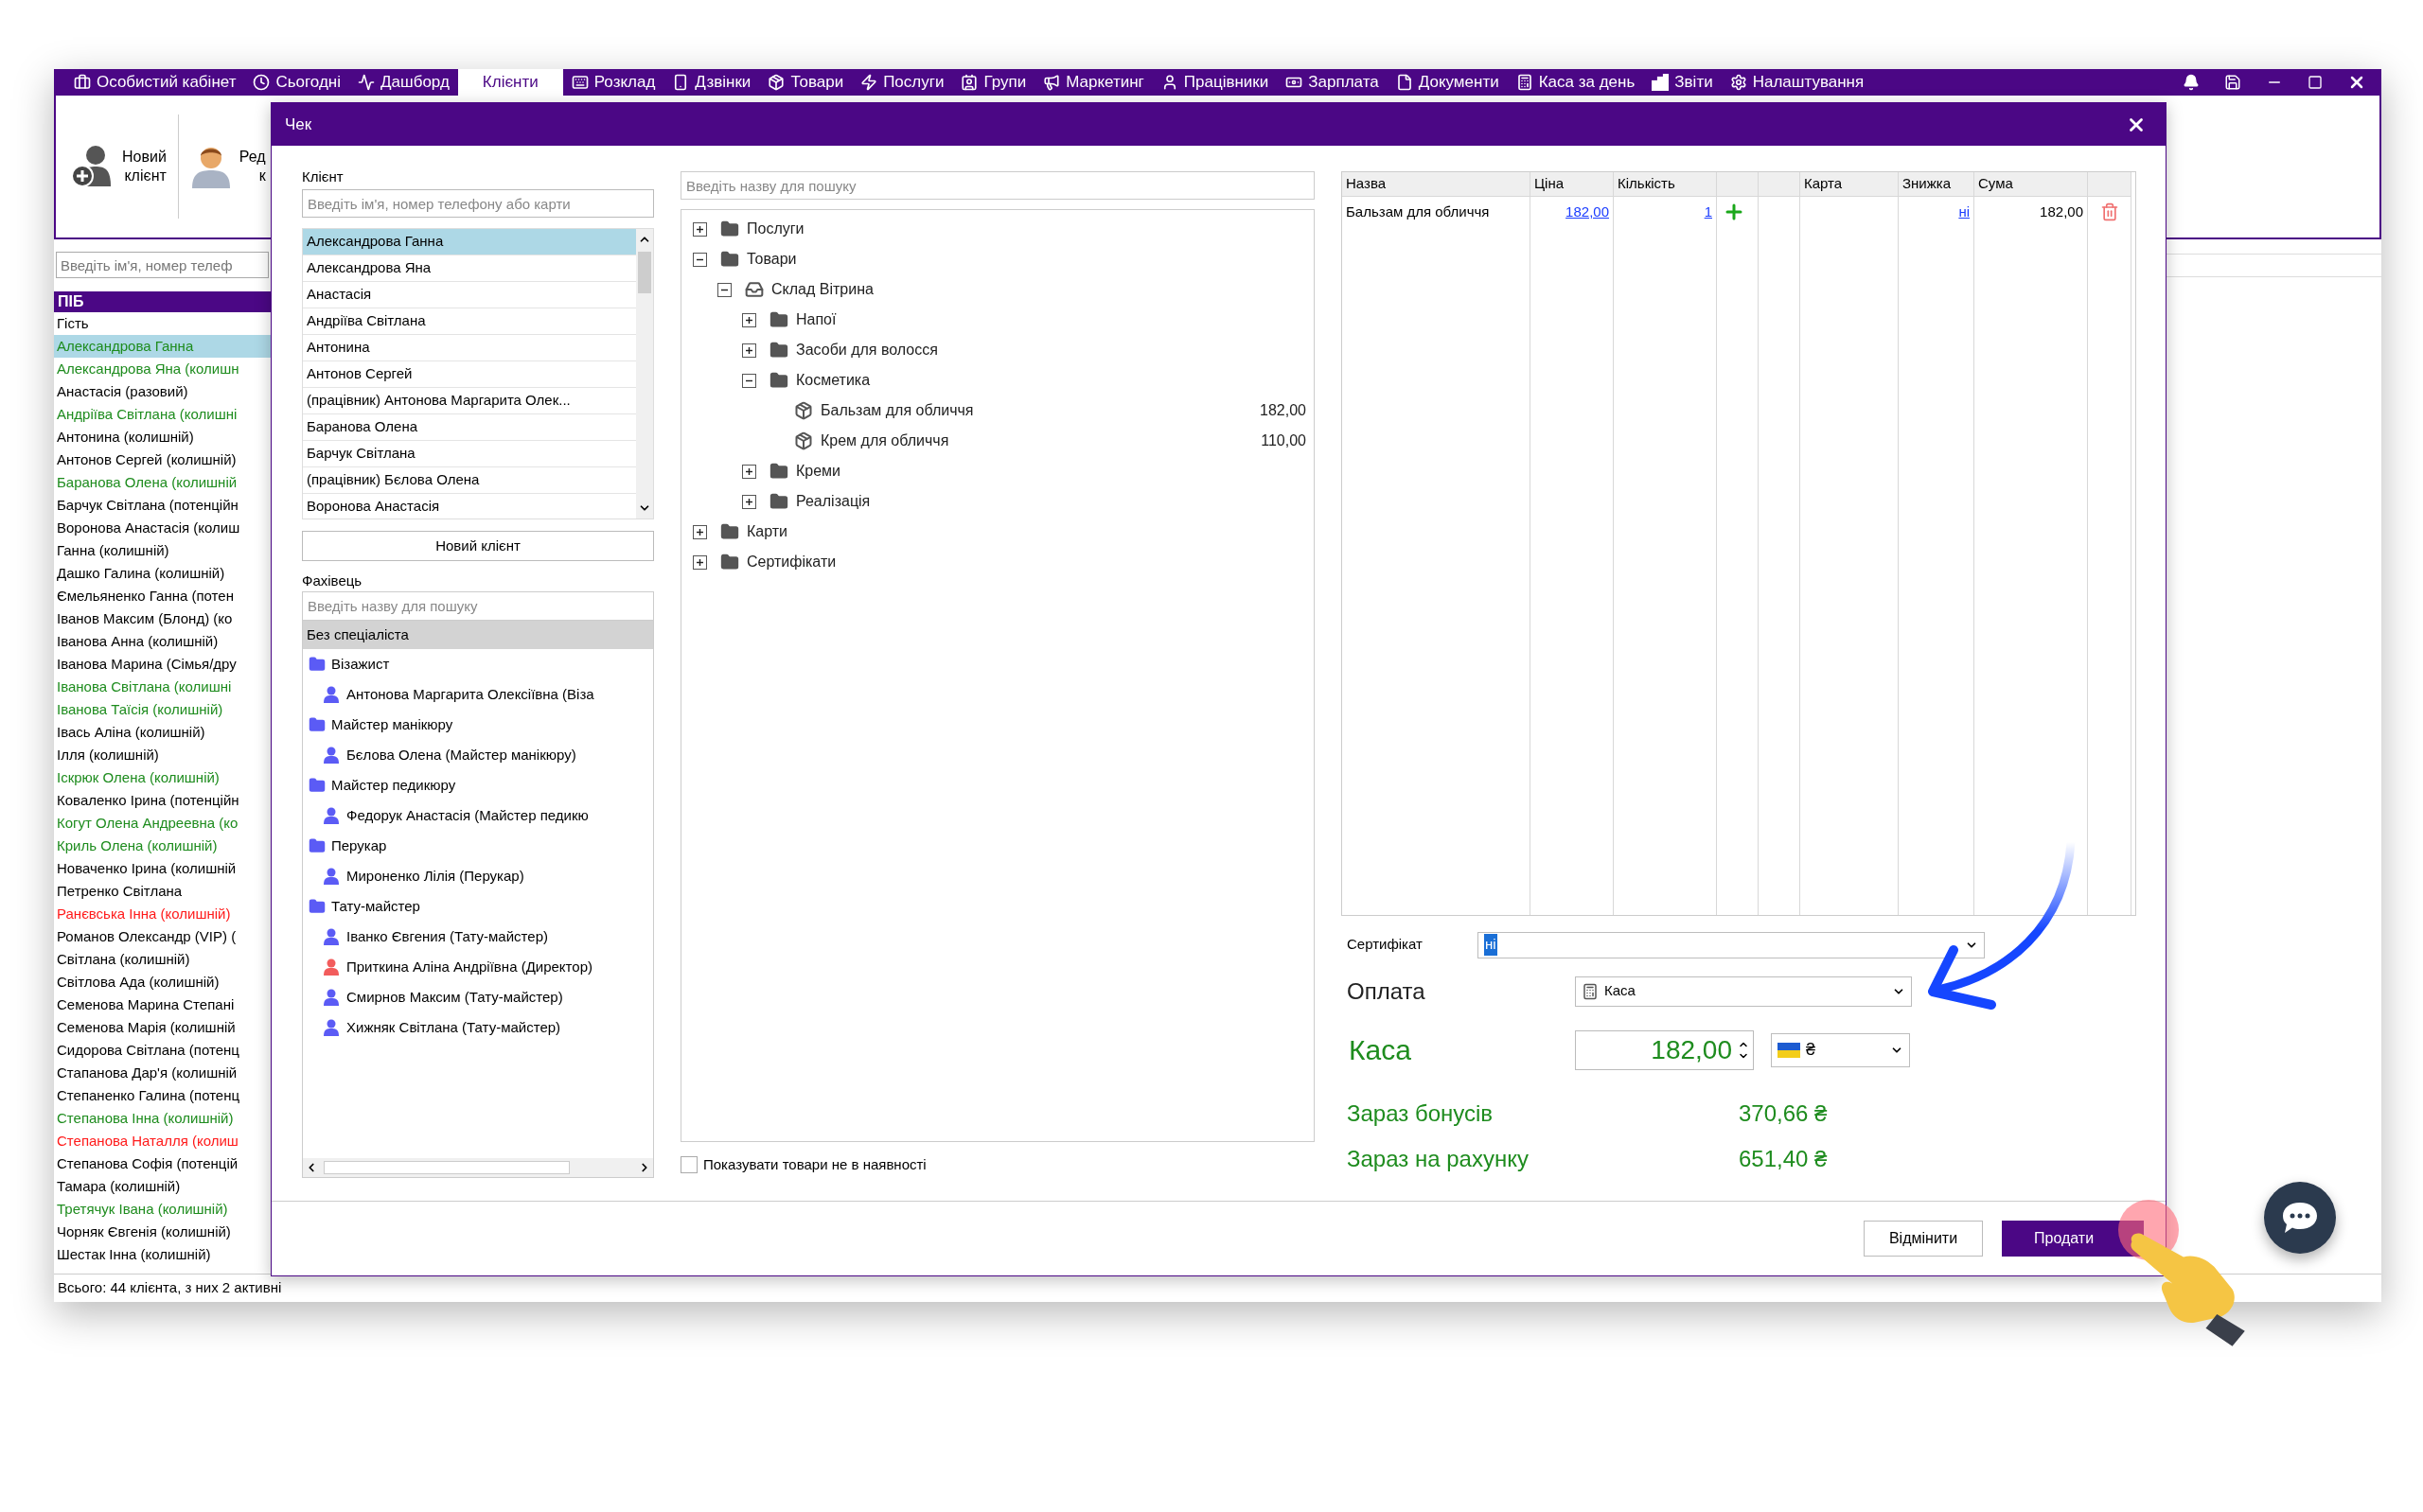 Image resolution: width=2423 pixels, height=1512 pixels. What do you see at coordinates (162, 1232) in the screenshot?
I see `client-row: Чорняк Євгенія (колишній)` at bounding box center [162, 1232].